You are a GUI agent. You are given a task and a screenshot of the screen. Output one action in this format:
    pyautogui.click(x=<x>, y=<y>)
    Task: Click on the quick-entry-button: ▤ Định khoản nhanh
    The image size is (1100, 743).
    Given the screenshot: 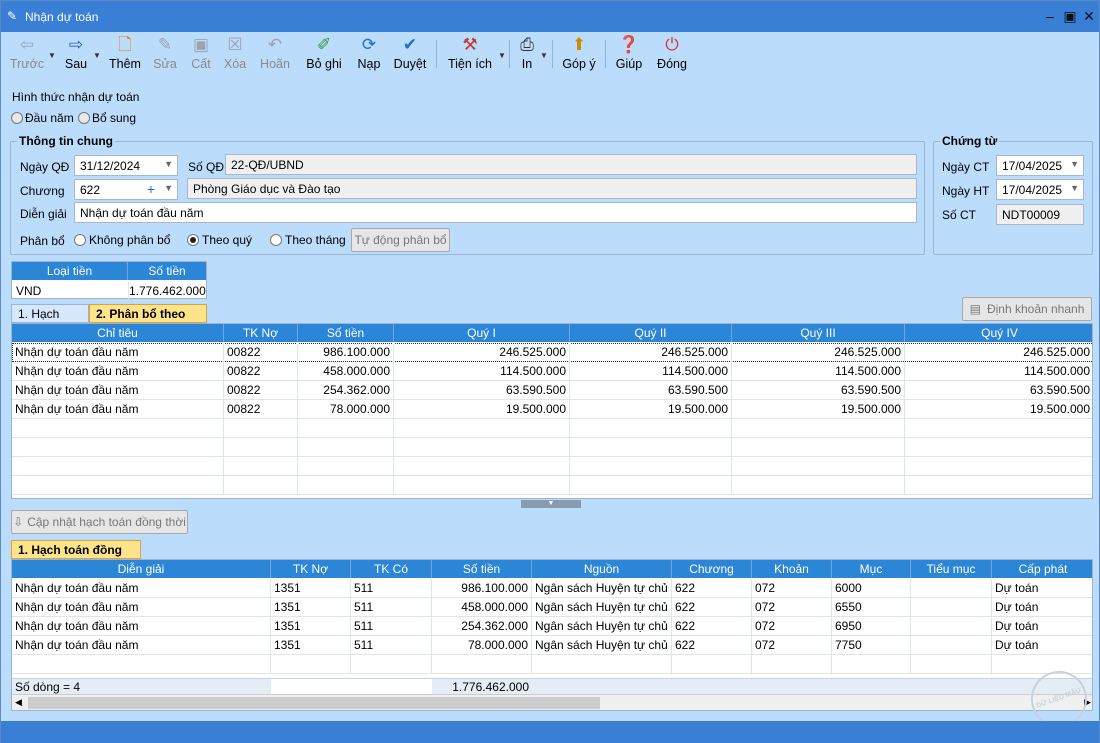 What is the action you would take?
    pyautogui.click(x=1027, y=309)
    